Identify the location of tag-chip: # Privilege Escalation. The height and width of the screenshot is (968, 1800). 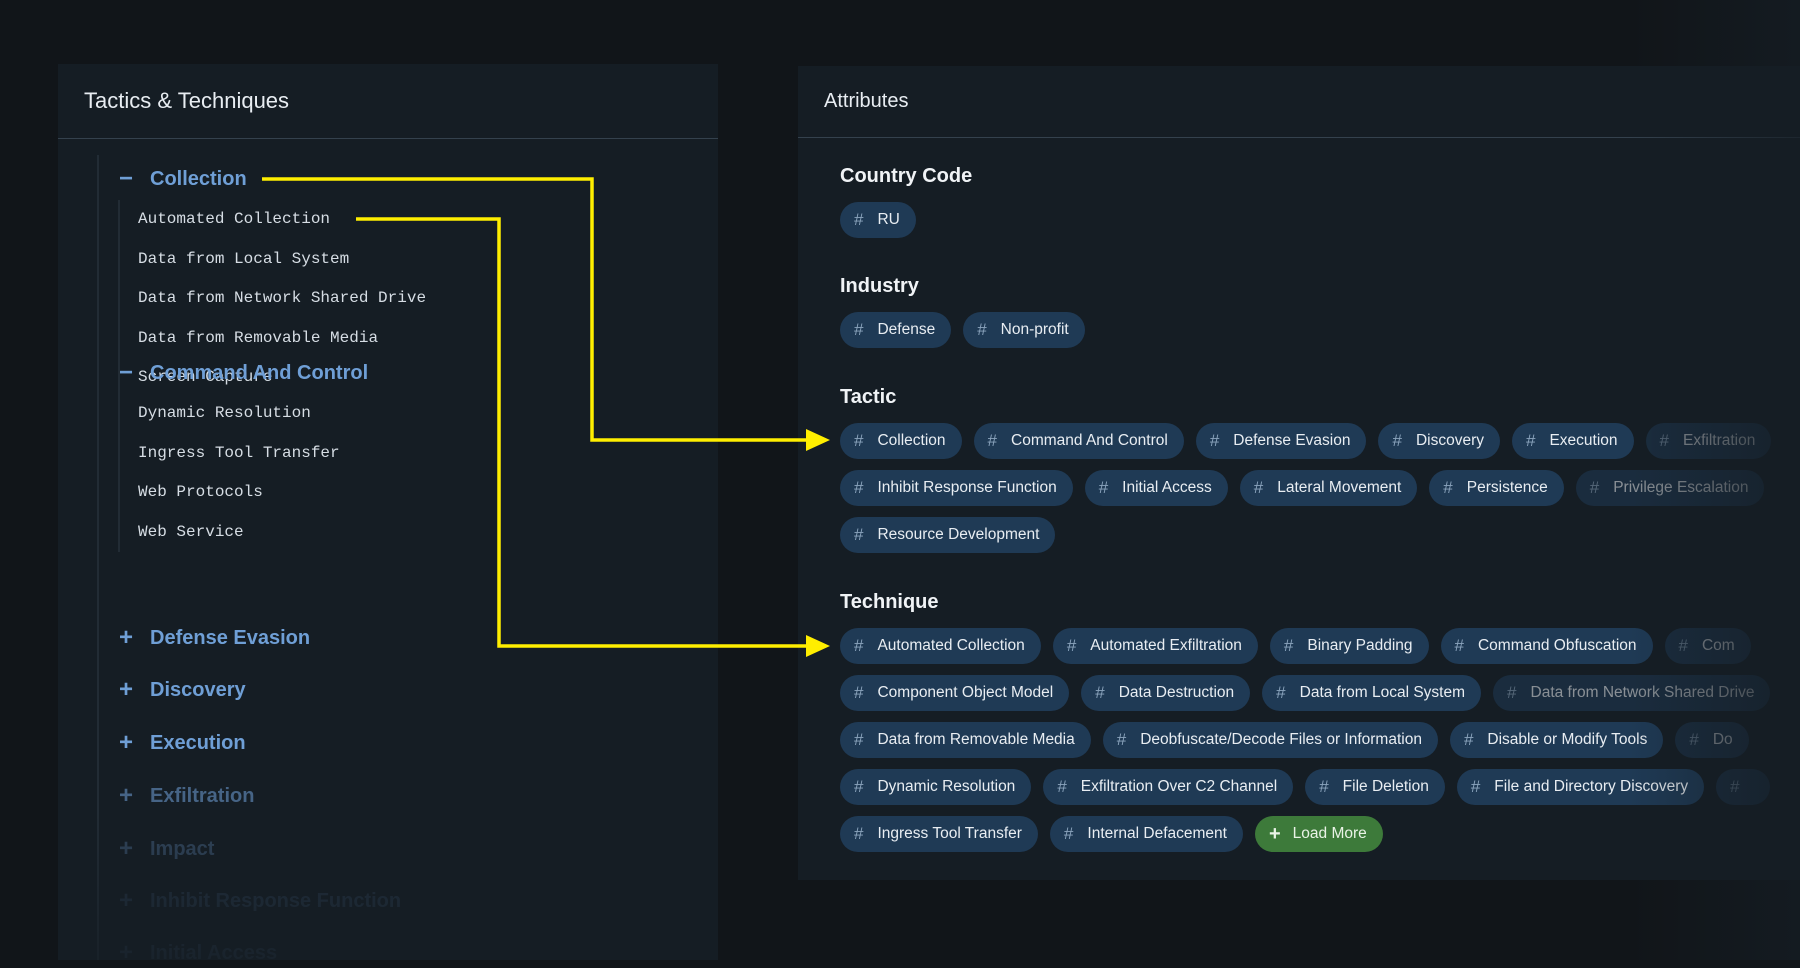
(1670, 488).